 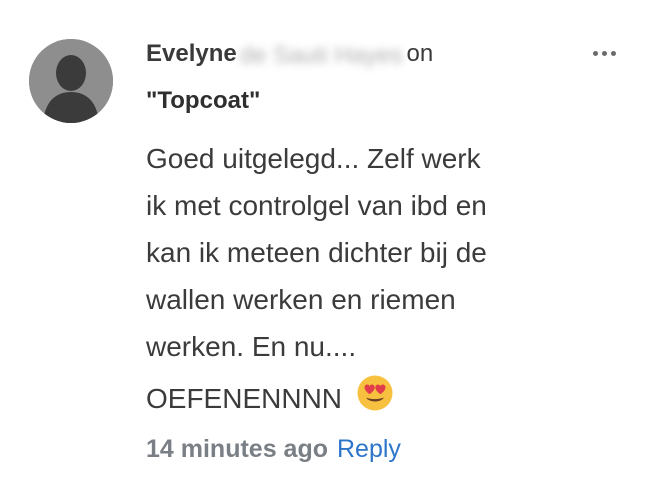 I want to click on avatar, so click(x=71, y=81).